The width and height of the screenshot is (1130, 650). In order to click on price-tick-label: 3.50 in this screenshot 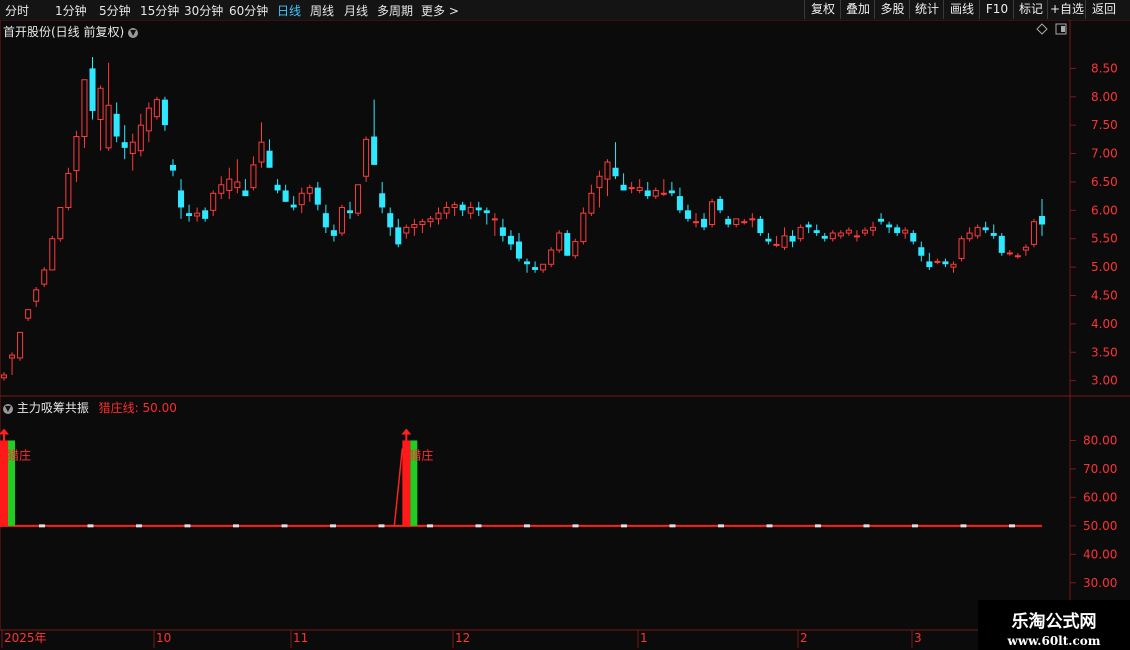, I will do `click(1104, 352)`.